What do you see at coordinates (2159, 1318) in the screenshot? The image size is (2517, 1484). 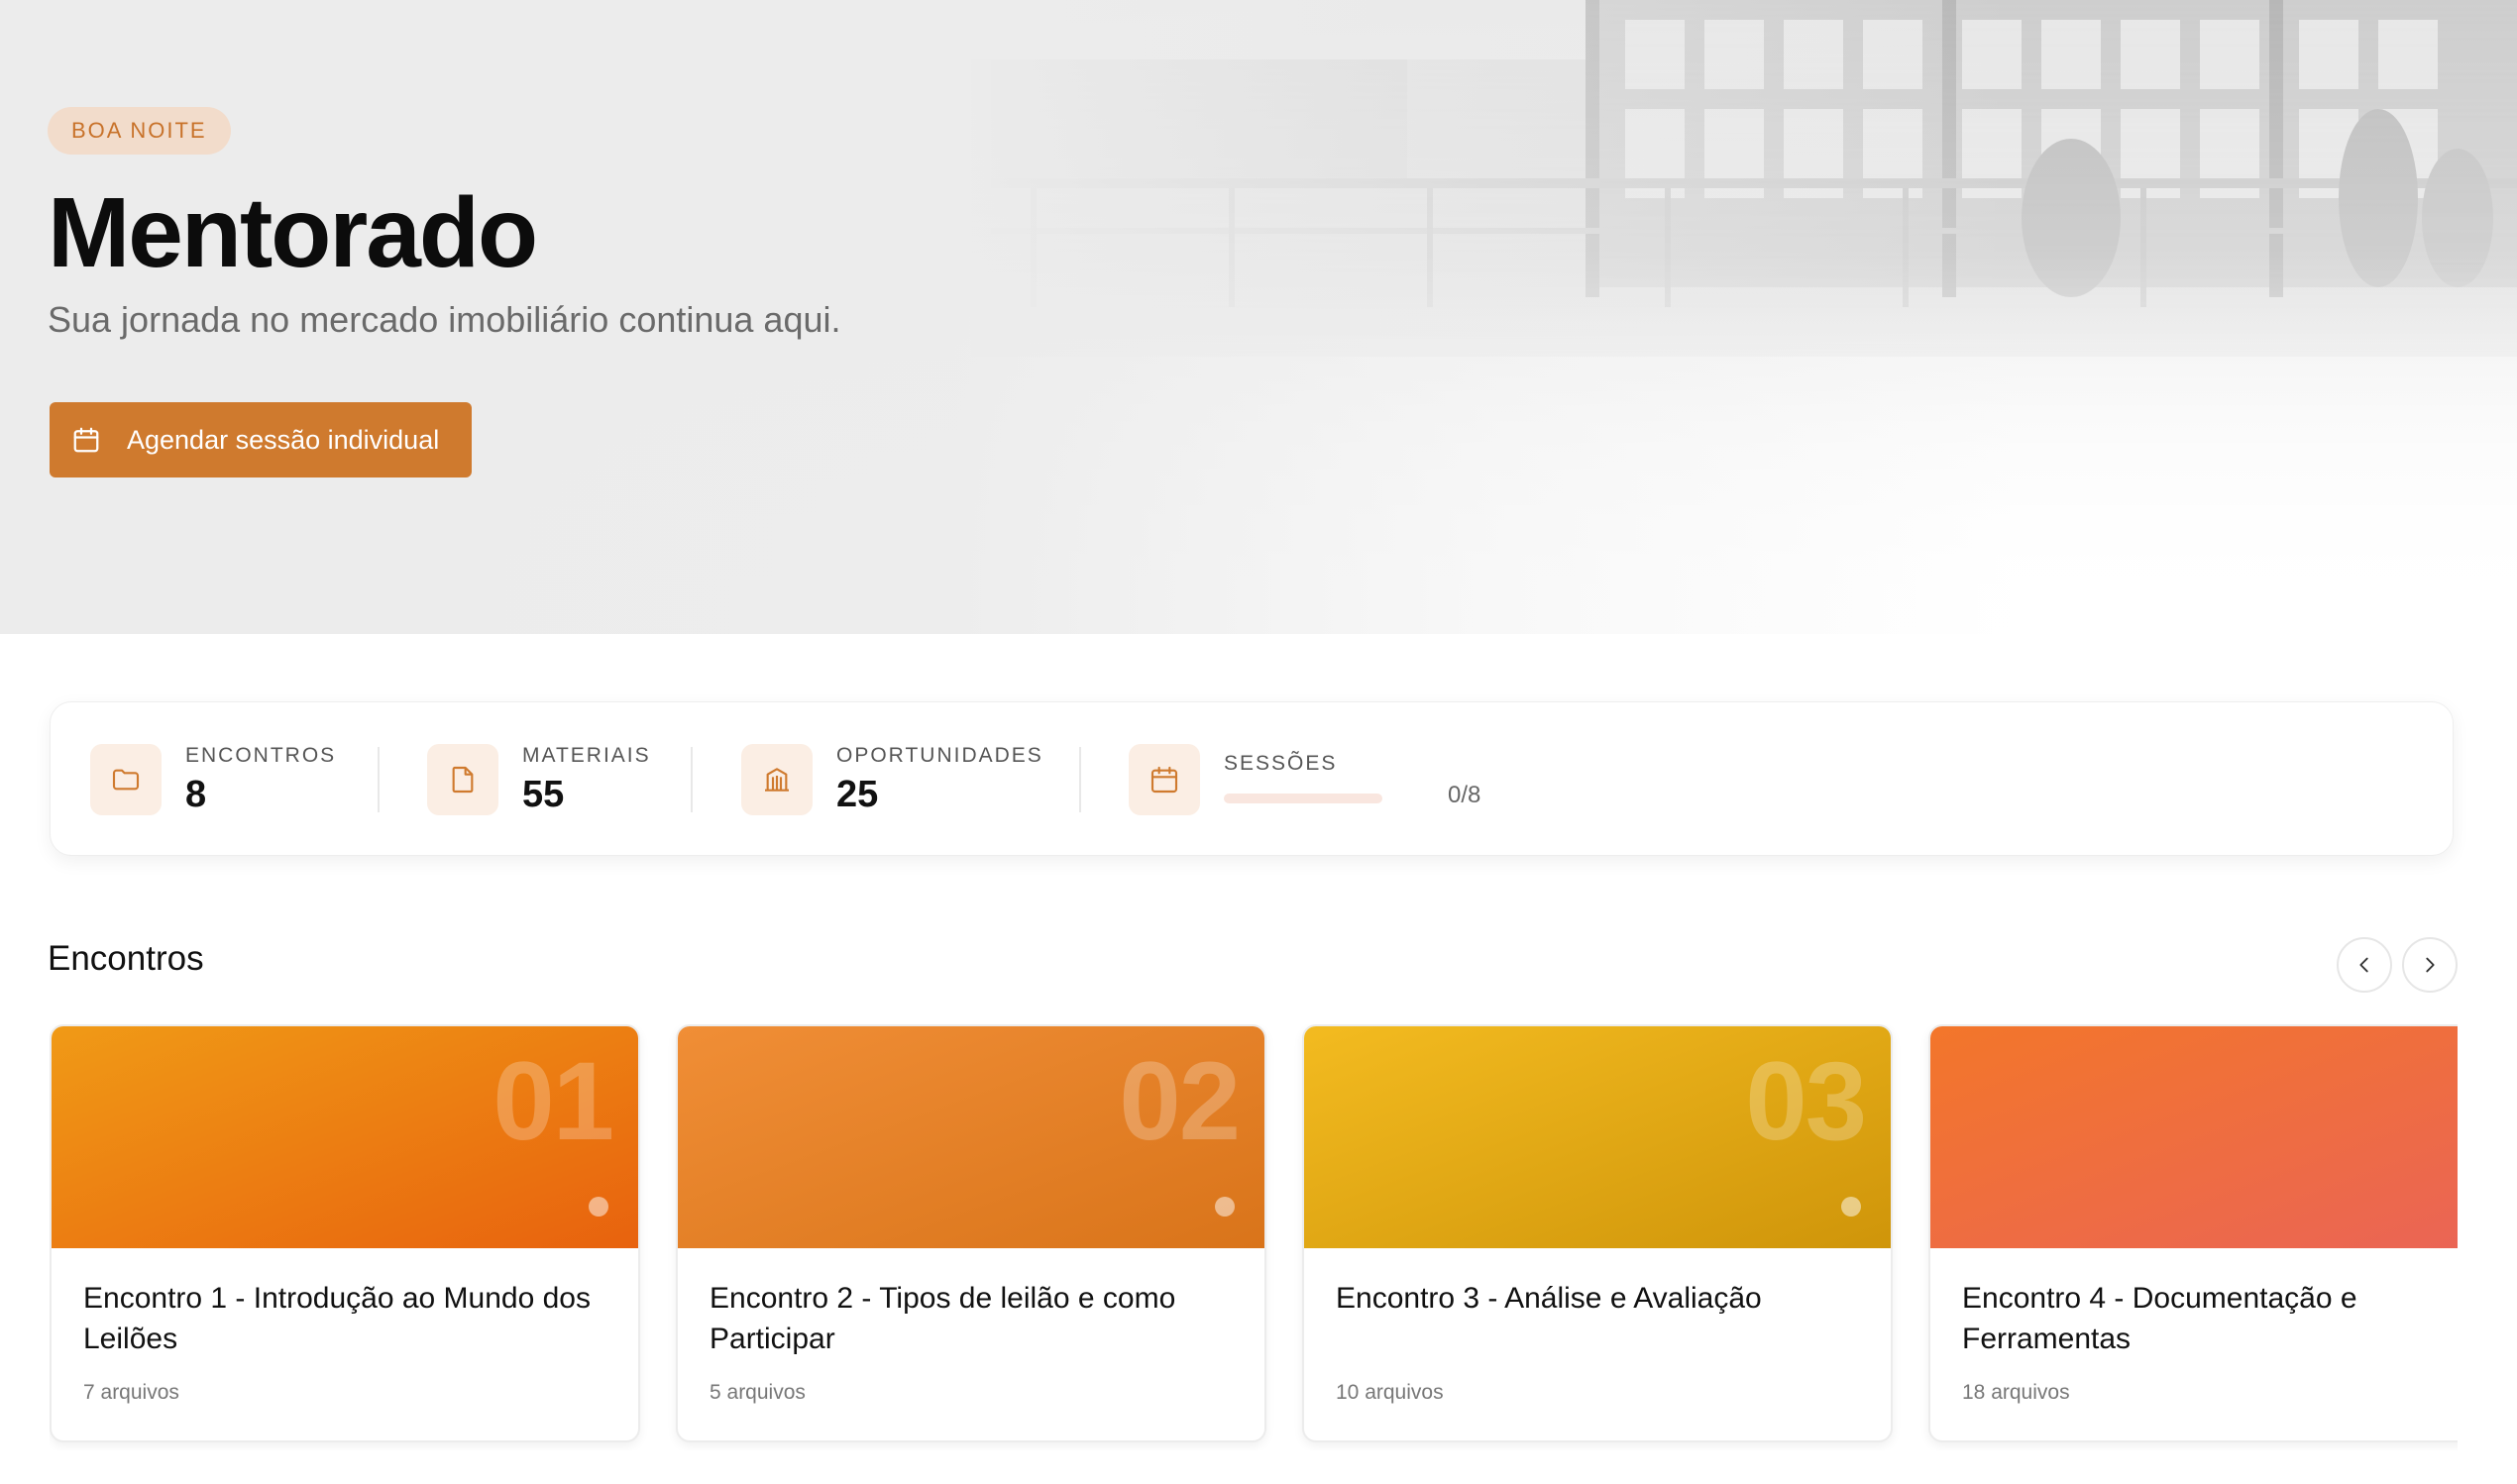 I see `card-title: Encontro 4 - Documentação e Ferramentas` at bounding box center [2159, 1318].